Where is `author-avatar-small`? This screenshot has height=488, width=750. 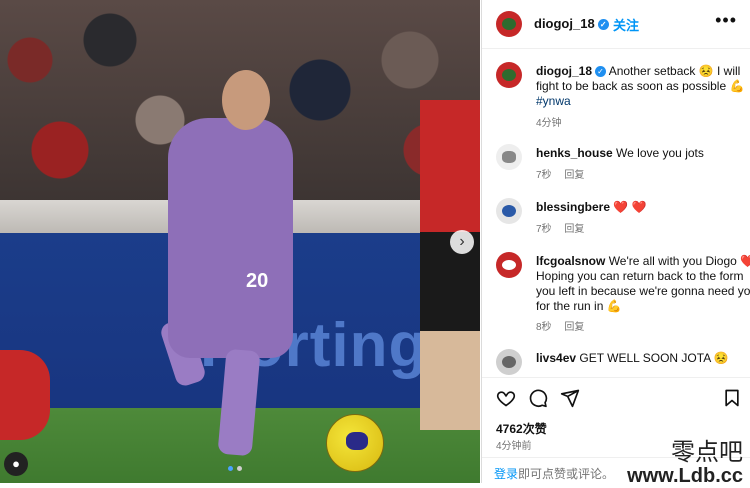 author-avatar-small is located at coordinates (509, 75).